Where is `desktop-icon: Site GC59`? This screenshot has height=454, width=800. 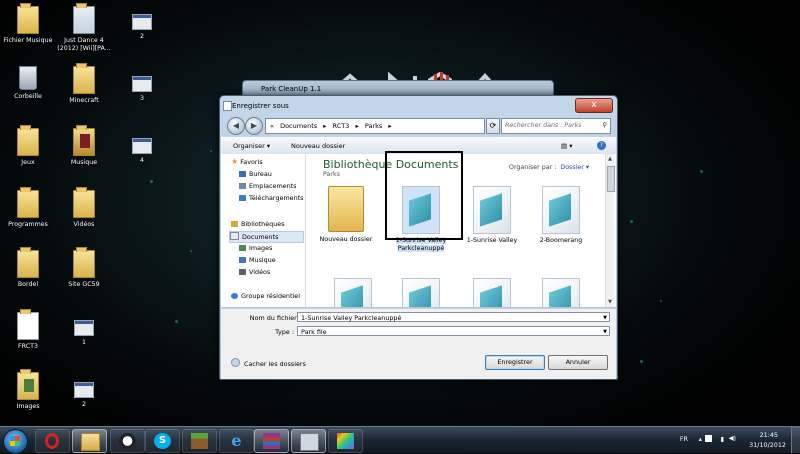
desktop-icon: Site GC59 is located at coordinates (84, 268).